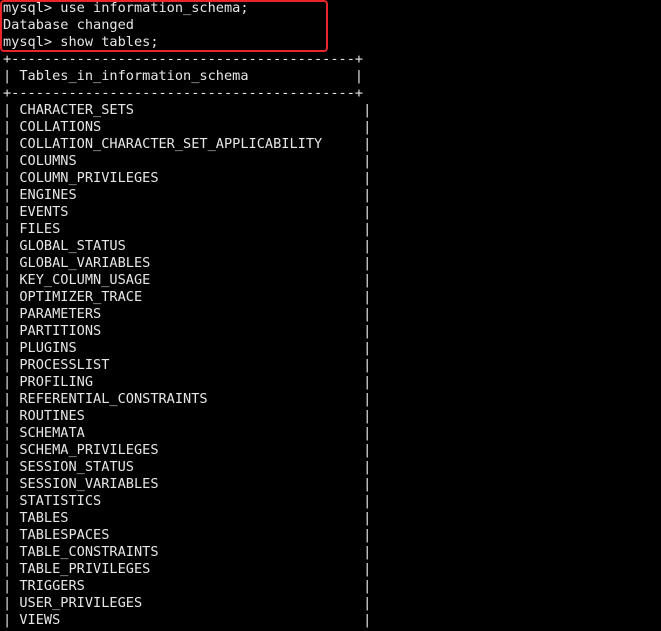  What do you see at coordinates (187, 127) in the screenshot?
I see `table-row: | COLLATIONS |` at bounding box center [187, 127].